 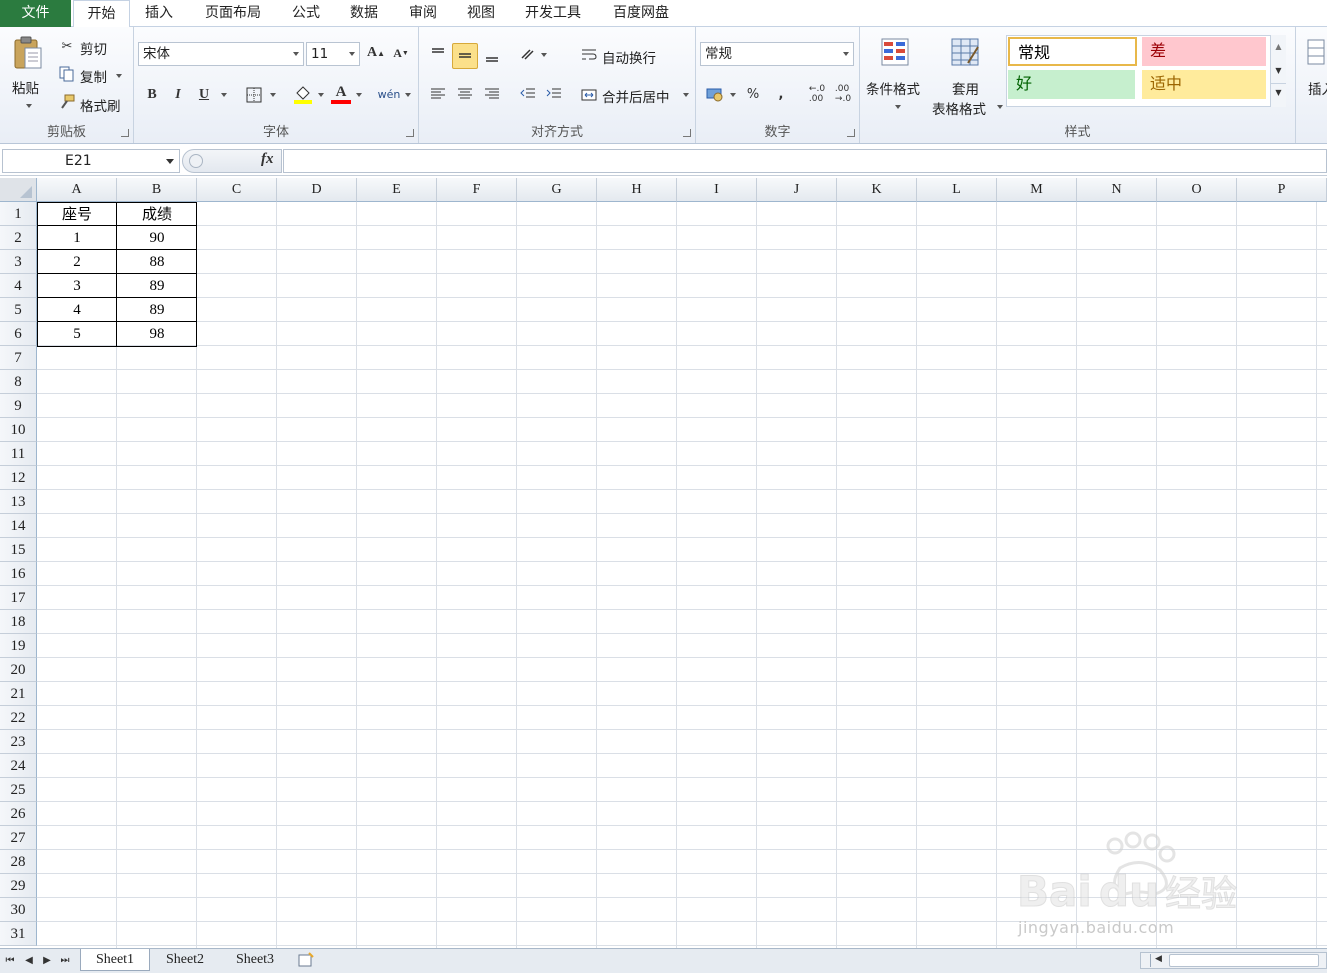 What do you see at coordinates (1197, 190) in the screenshot?
I see `col-header-o: O` at bounding box center [1197, 190].